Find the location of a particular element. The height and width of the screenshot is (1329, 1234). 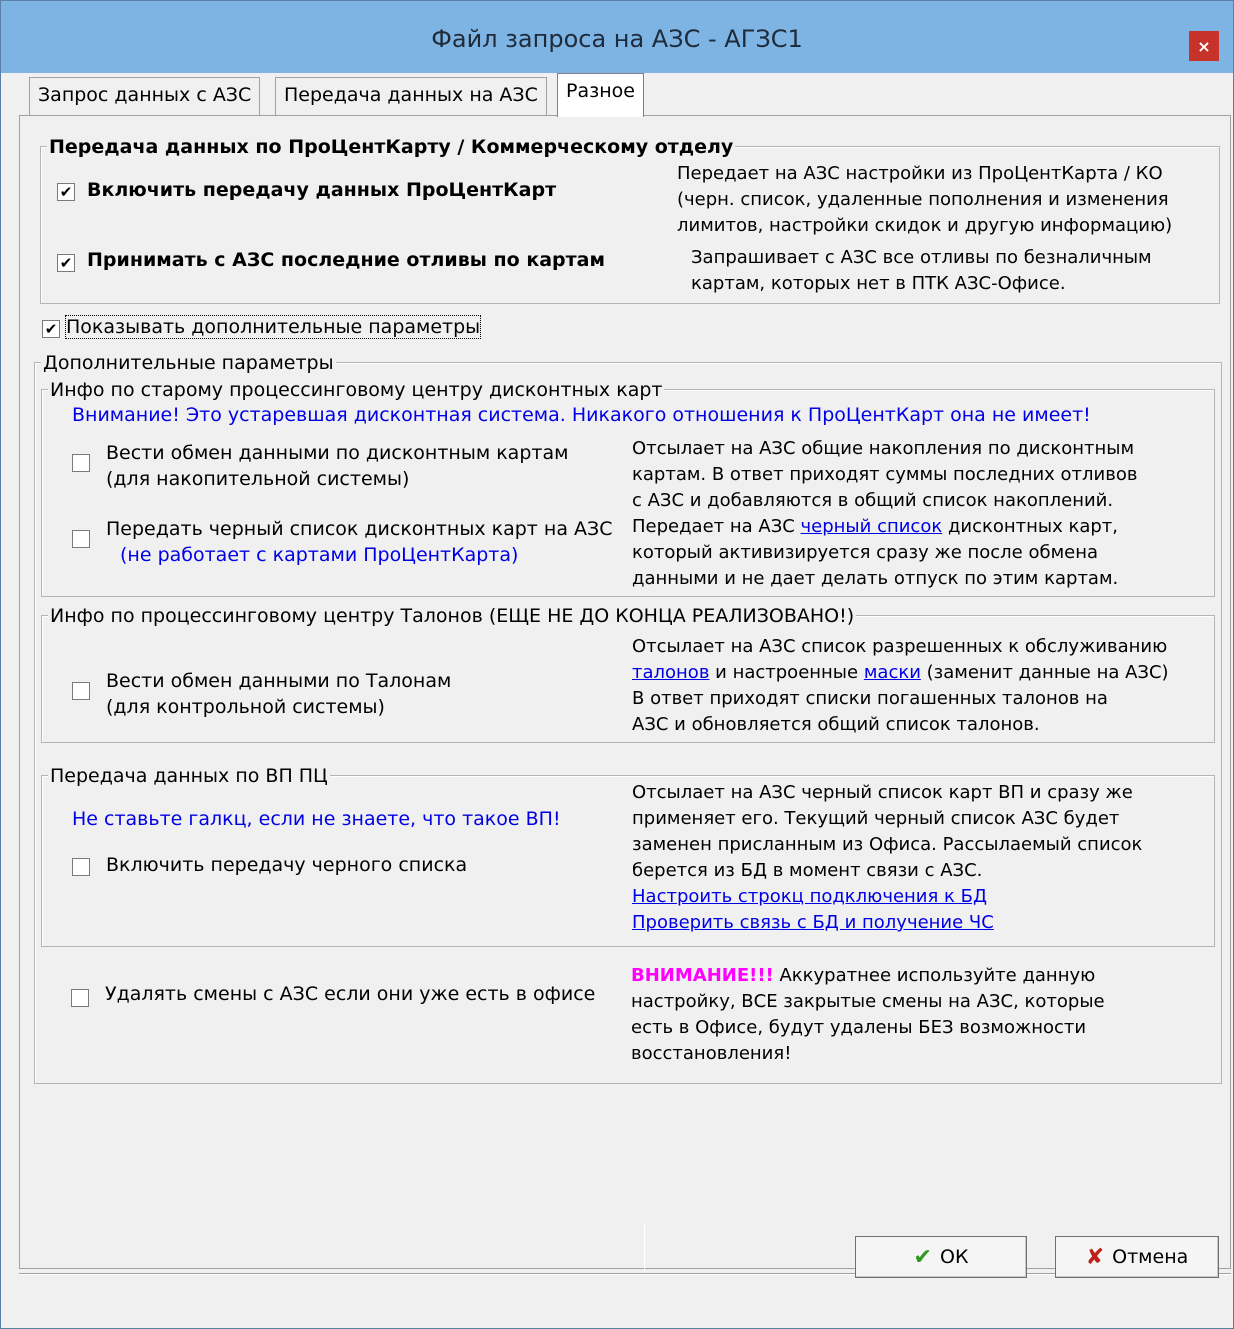

tab-request-data: Запрос данных с АЗС is located at coordinates (145, 96).